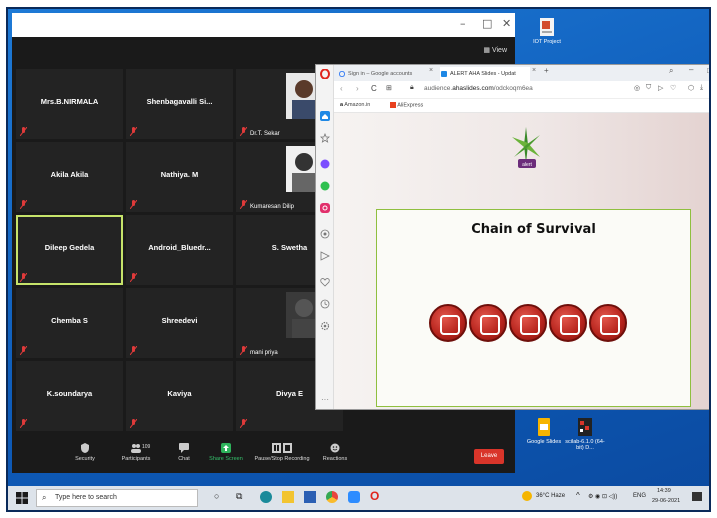 The width and height of the screenshot is (717, 518). What do you see at coordinates (495, 50) in the screenshot?
I see `view-button: ▦ View` at bounding box center [495, 50].